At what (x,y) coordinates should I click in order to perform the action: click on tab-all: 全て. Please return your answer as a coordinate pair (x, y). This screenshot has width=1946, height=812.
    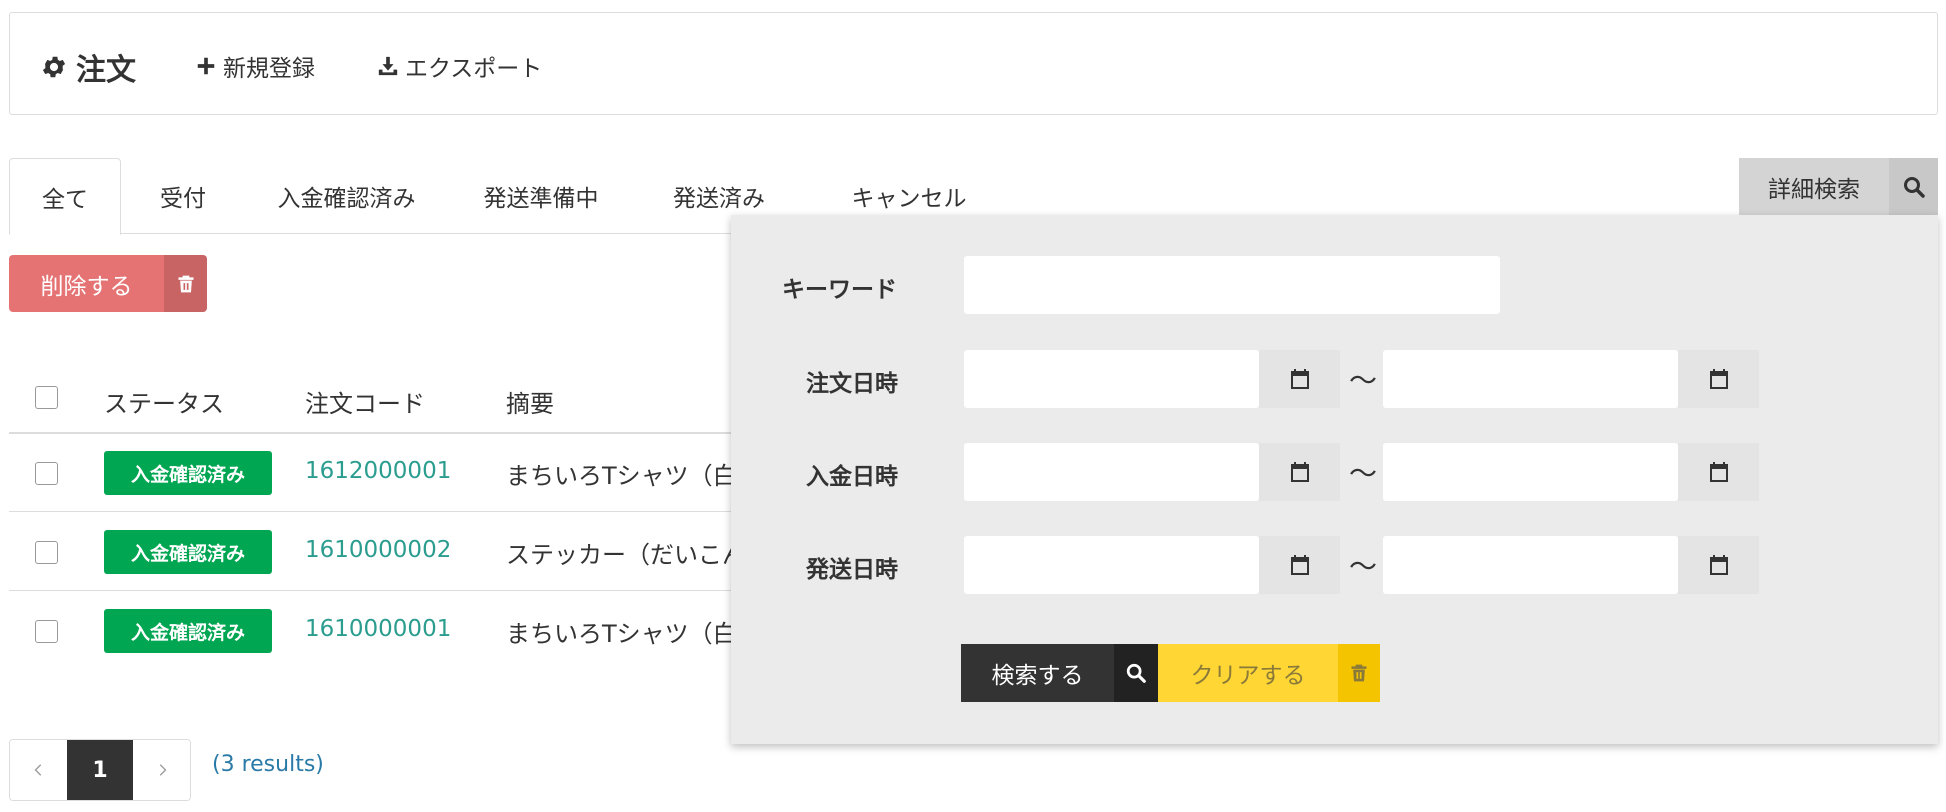
    Looking at the image, I should click on (65, 196).